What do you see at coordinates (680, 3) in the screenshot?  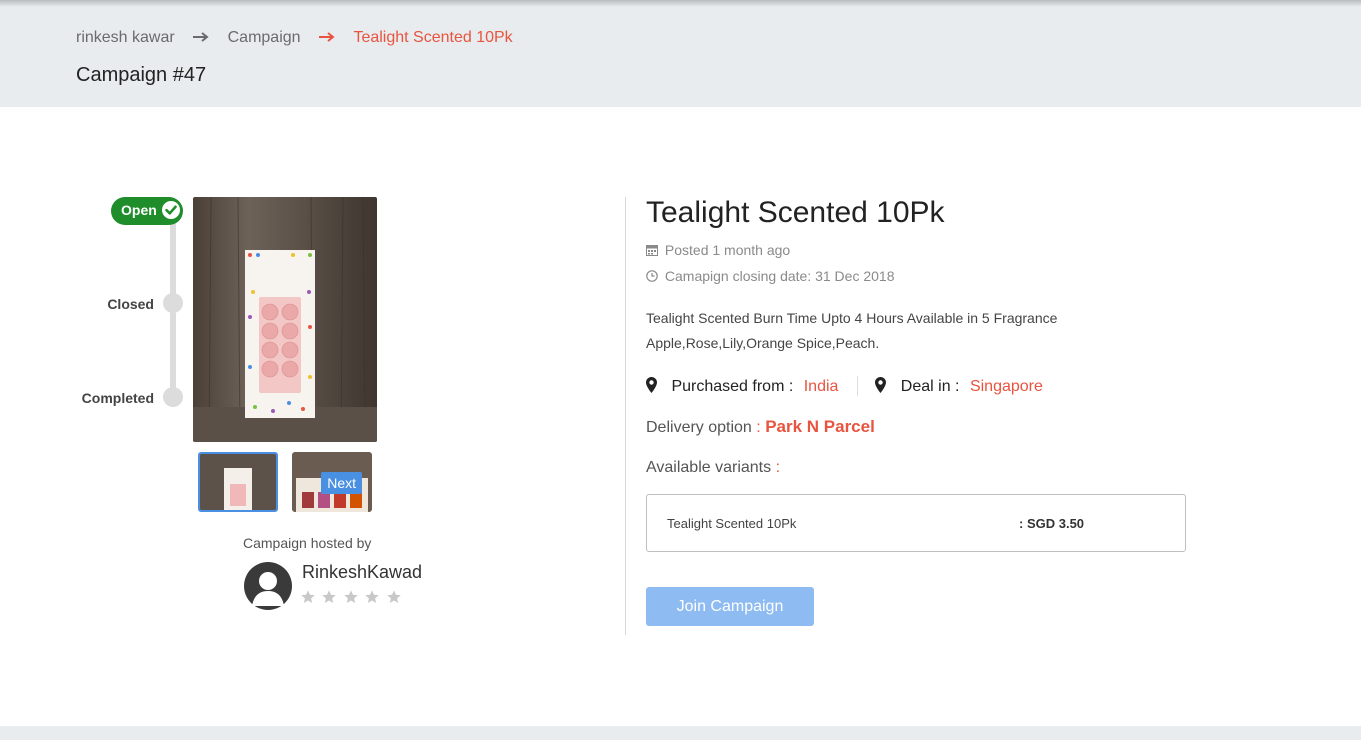 I see `top-shadow-bar` at bounding box center [680, 3].